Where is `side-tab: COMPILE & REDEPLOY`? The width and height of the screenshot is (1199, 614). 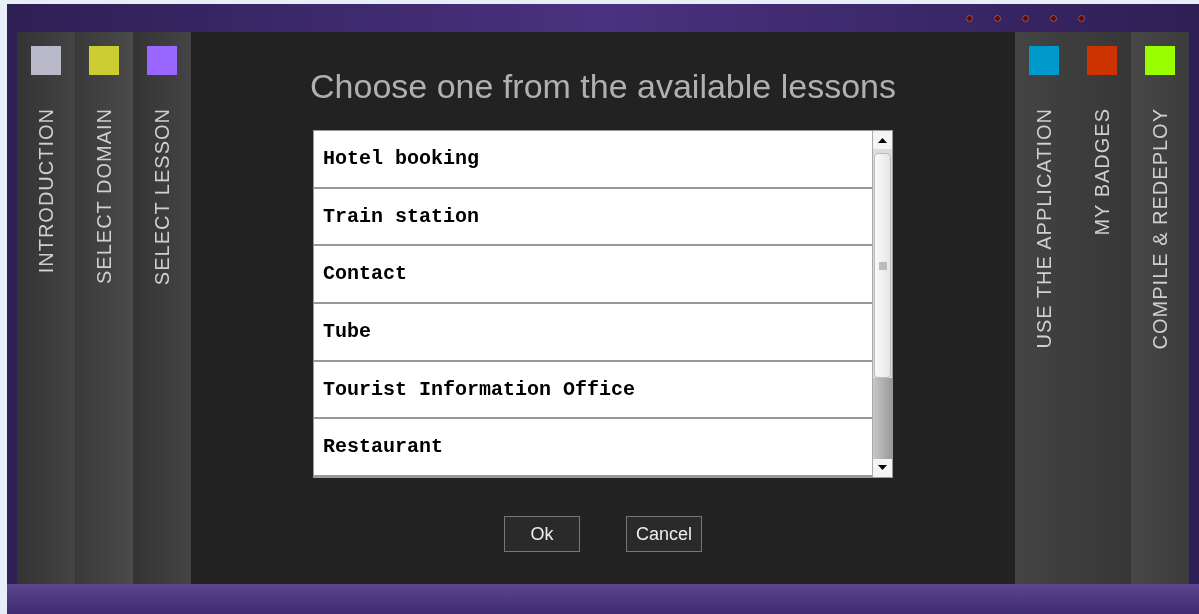
side-tab: COMPILE & REDEPLOY is located at coordinates (1160, 308).